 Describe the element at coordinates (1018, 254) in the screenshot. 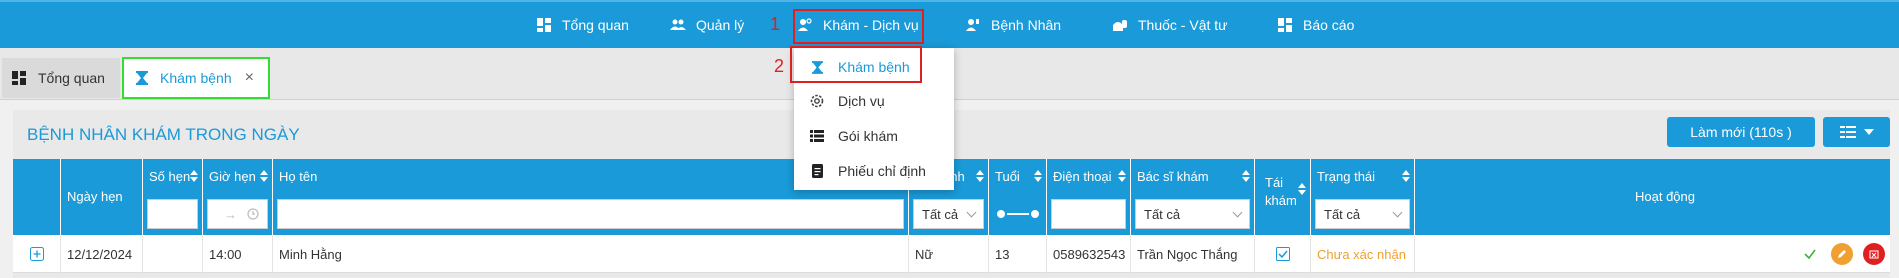

I see `cell-age: 13` at that location.